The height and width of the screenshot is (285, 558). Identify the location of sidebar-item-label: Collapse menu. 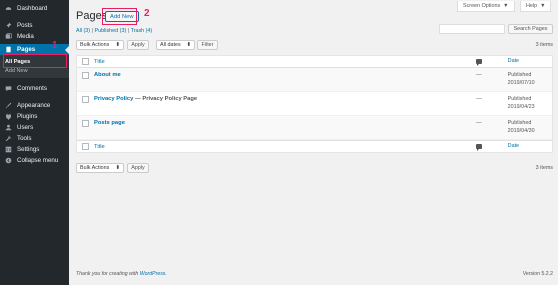
(38, 160).